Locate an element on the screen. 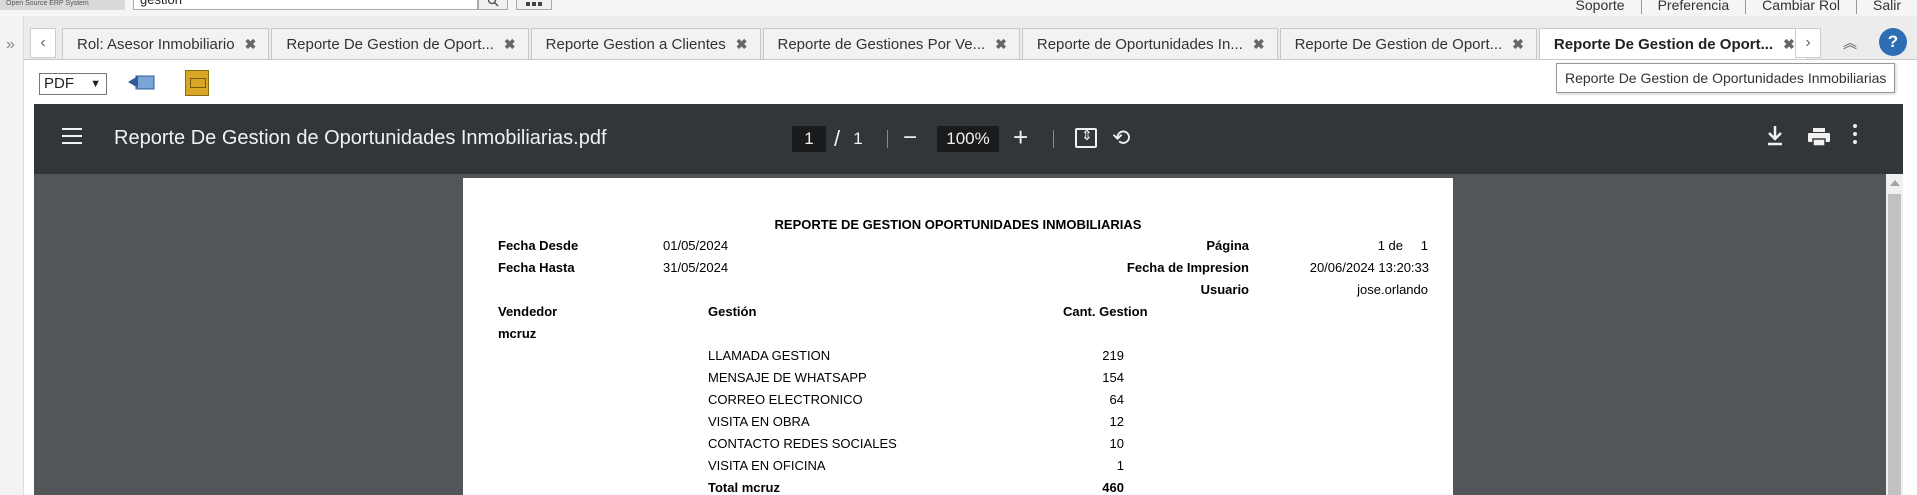  gestion-row-label: VISITA EN OBRA is located at coordinates (759, 421).